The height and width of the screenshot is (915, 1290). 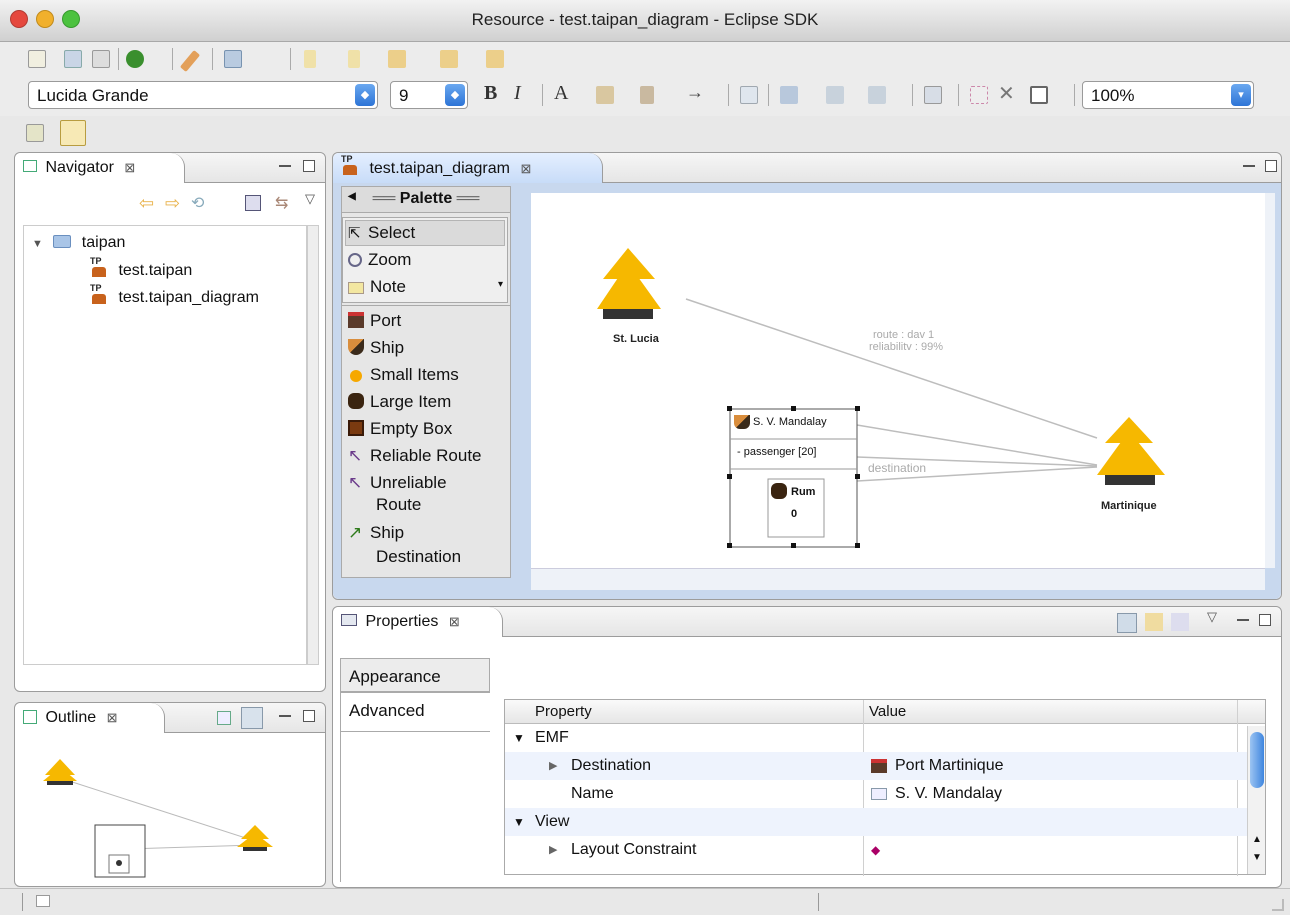 I want to click on autosize-icon, so click(x=933, y=95).